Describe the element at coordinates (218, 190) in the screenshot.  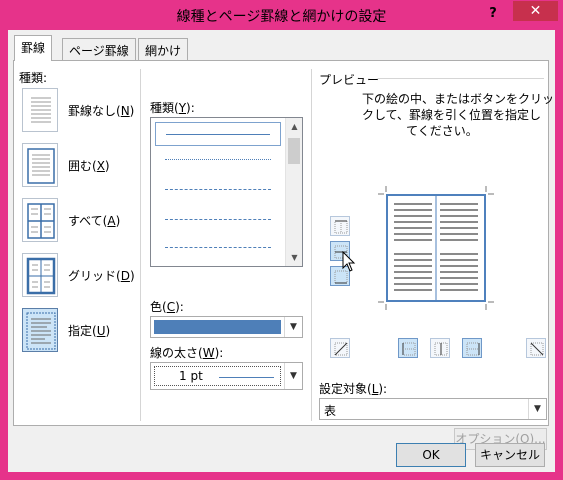
I see `line-style-dashed-small` at that location.